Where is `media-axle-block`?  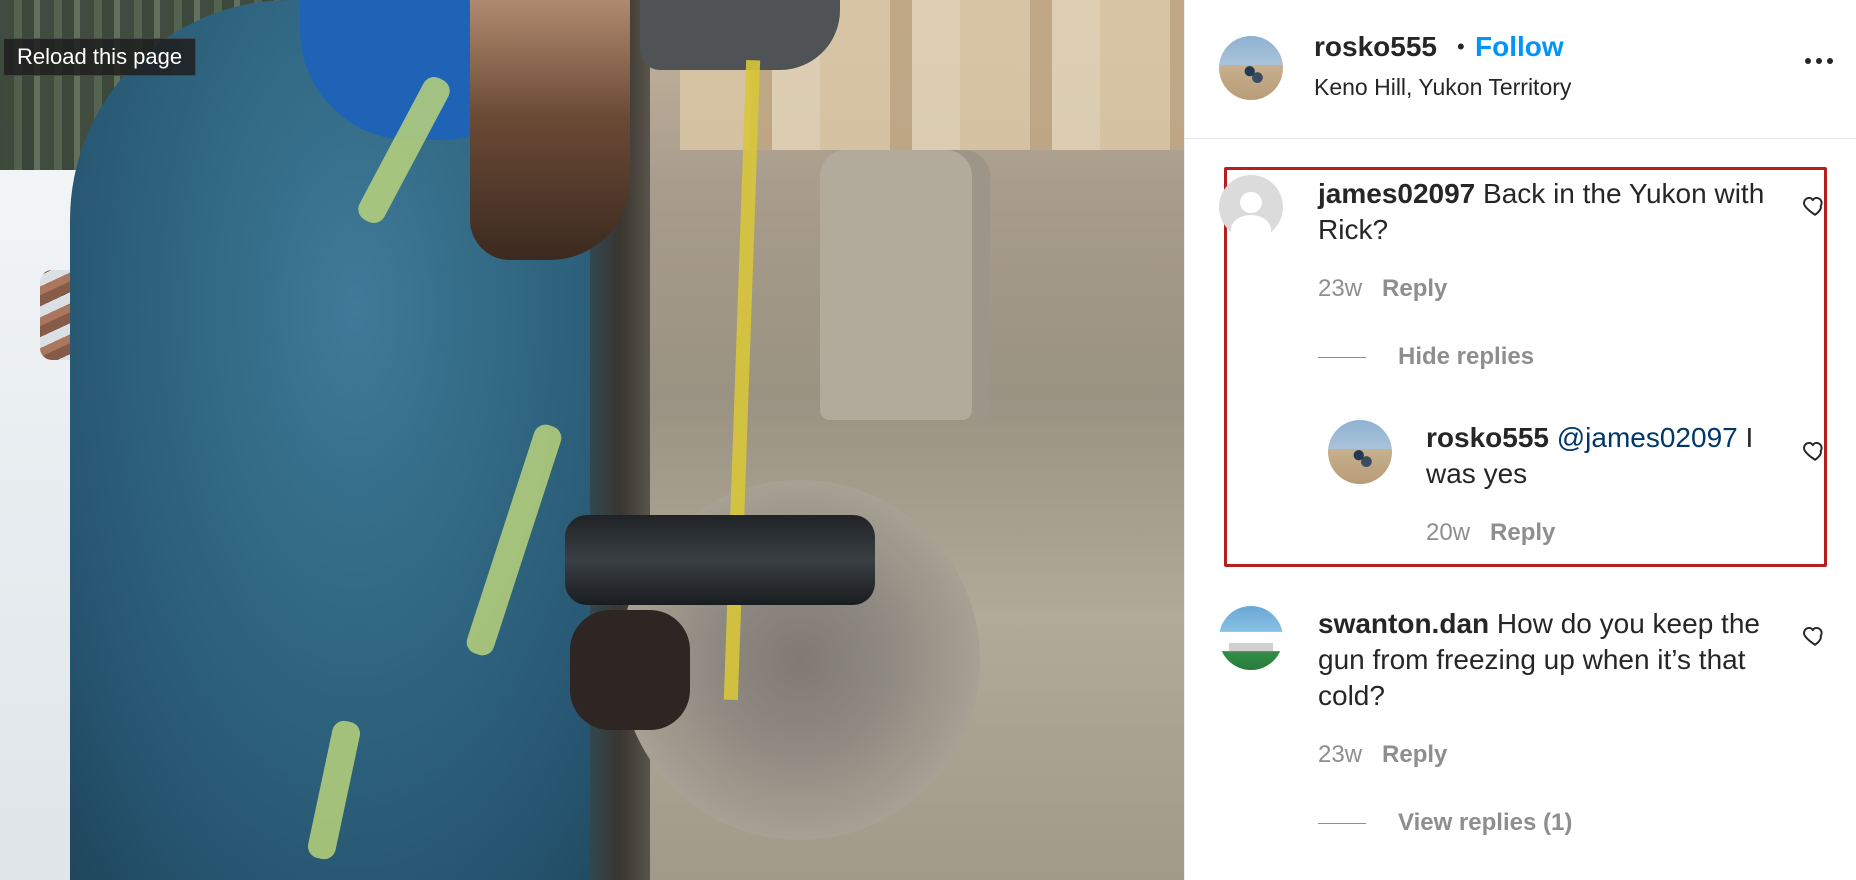
media-axle-block is located at coordinates (905, 285).